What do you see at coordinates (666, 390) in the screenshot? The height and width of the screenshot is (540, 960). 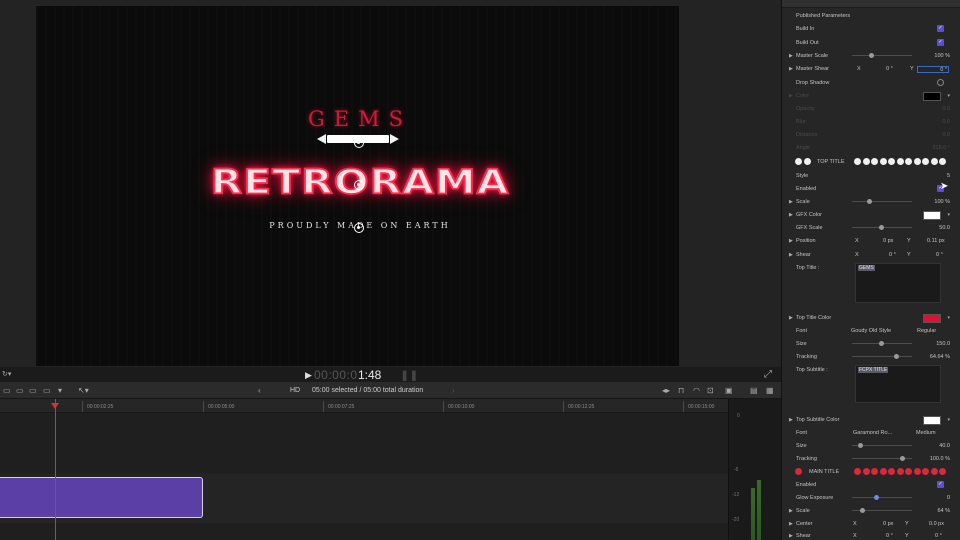 I see `audio-skimming-icon: ◂▸` at bounding box center [666, 390].